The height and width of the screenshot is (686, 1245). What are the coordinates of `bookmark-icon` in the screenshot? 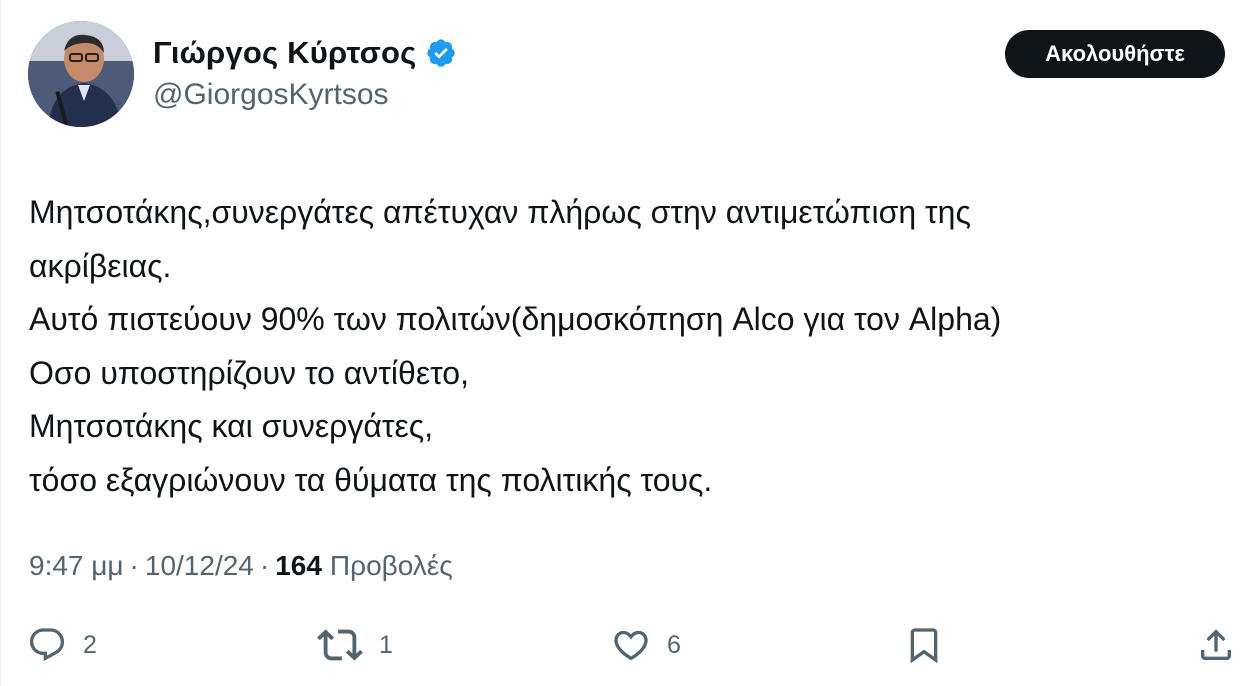 It's located at (924, 645).